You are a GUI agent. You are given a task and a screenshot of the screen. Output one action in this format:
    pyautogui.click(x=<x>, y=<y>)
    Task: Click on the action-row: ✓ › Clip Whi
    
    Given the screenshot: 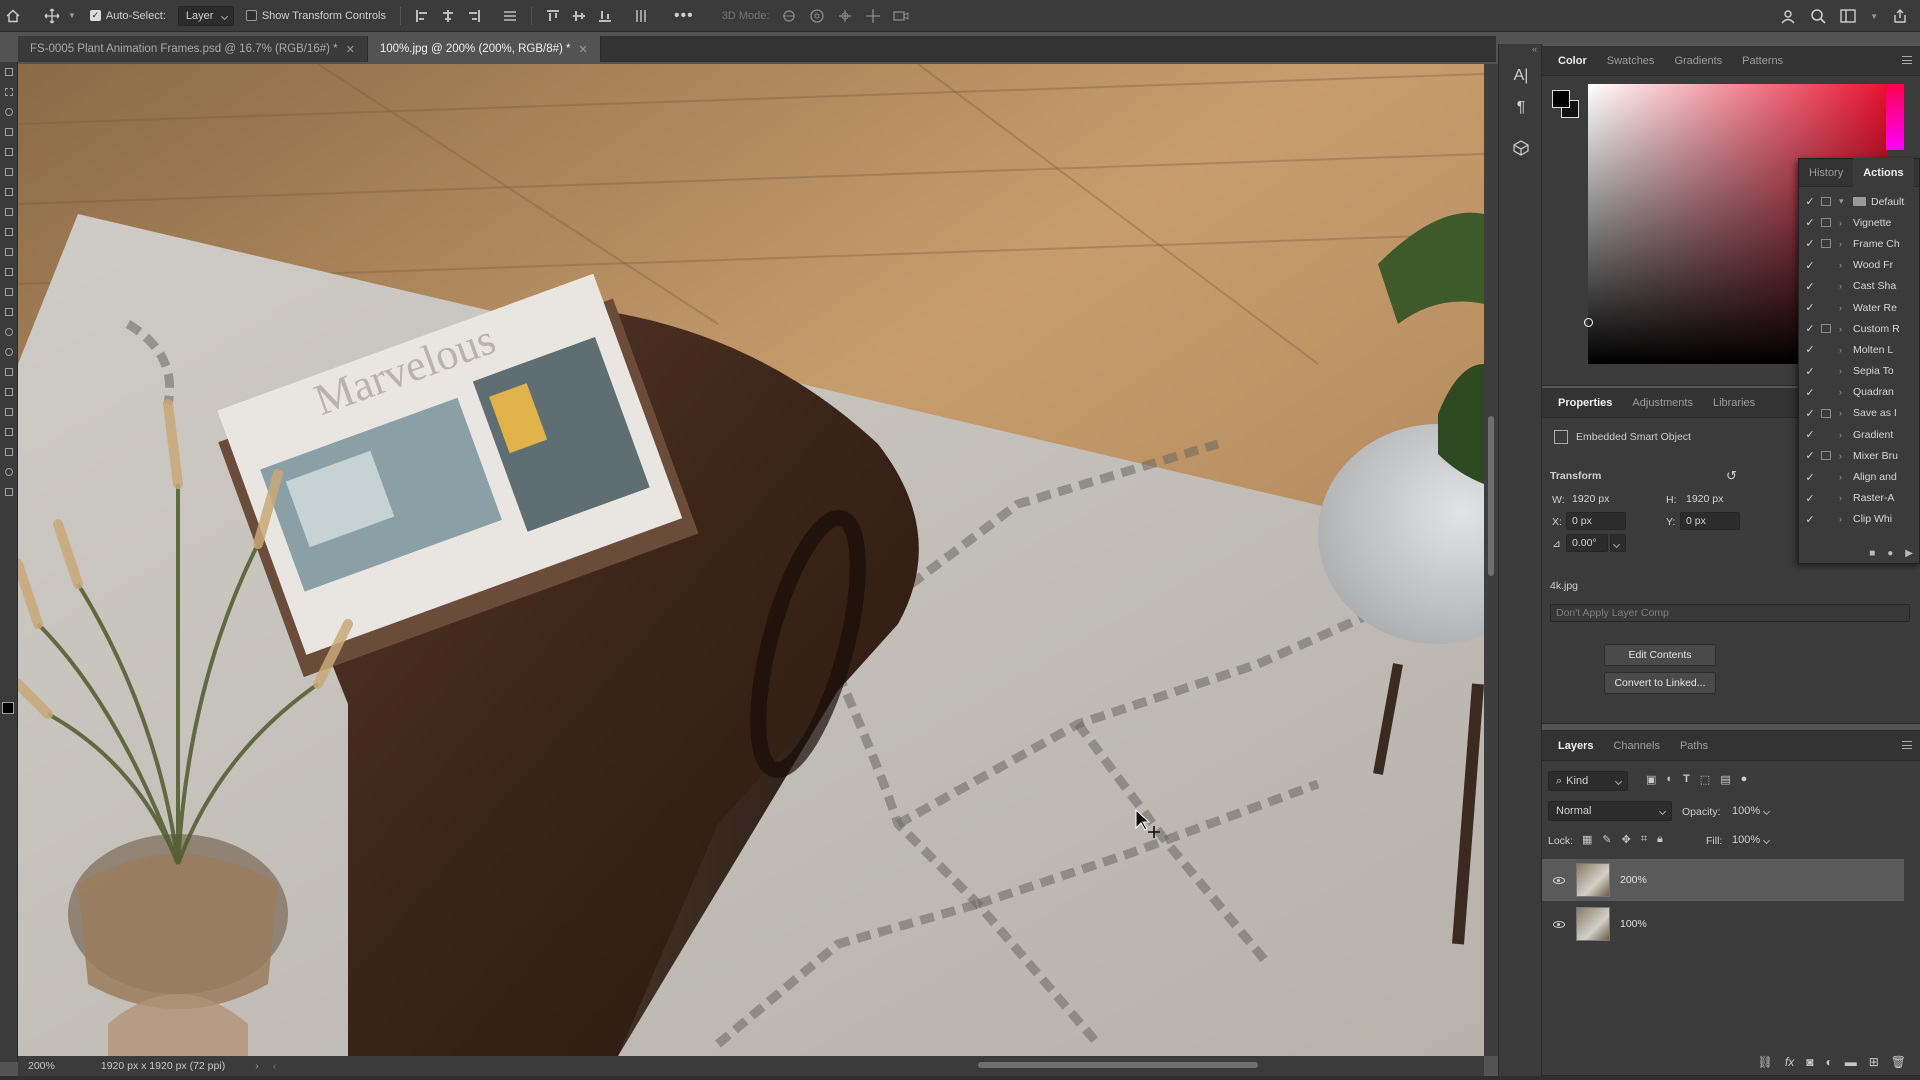 What is the action you would take?
    pyautogui.click(x=1859, y=519)
    